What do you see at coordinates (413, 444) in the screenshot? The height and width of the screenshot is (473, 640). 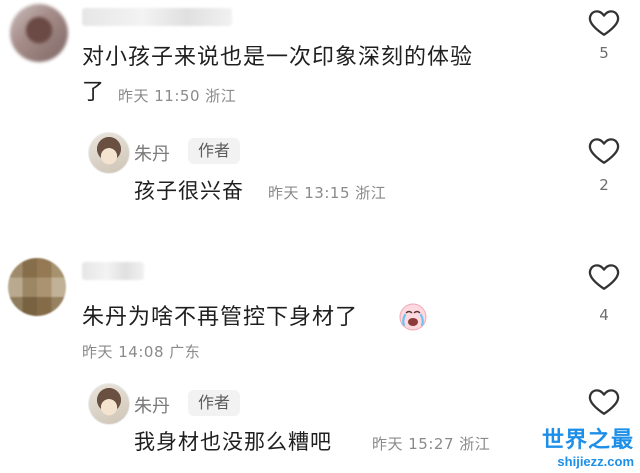 I see `reply-time: 昨天 15:27` at bounding box center [413, 444].